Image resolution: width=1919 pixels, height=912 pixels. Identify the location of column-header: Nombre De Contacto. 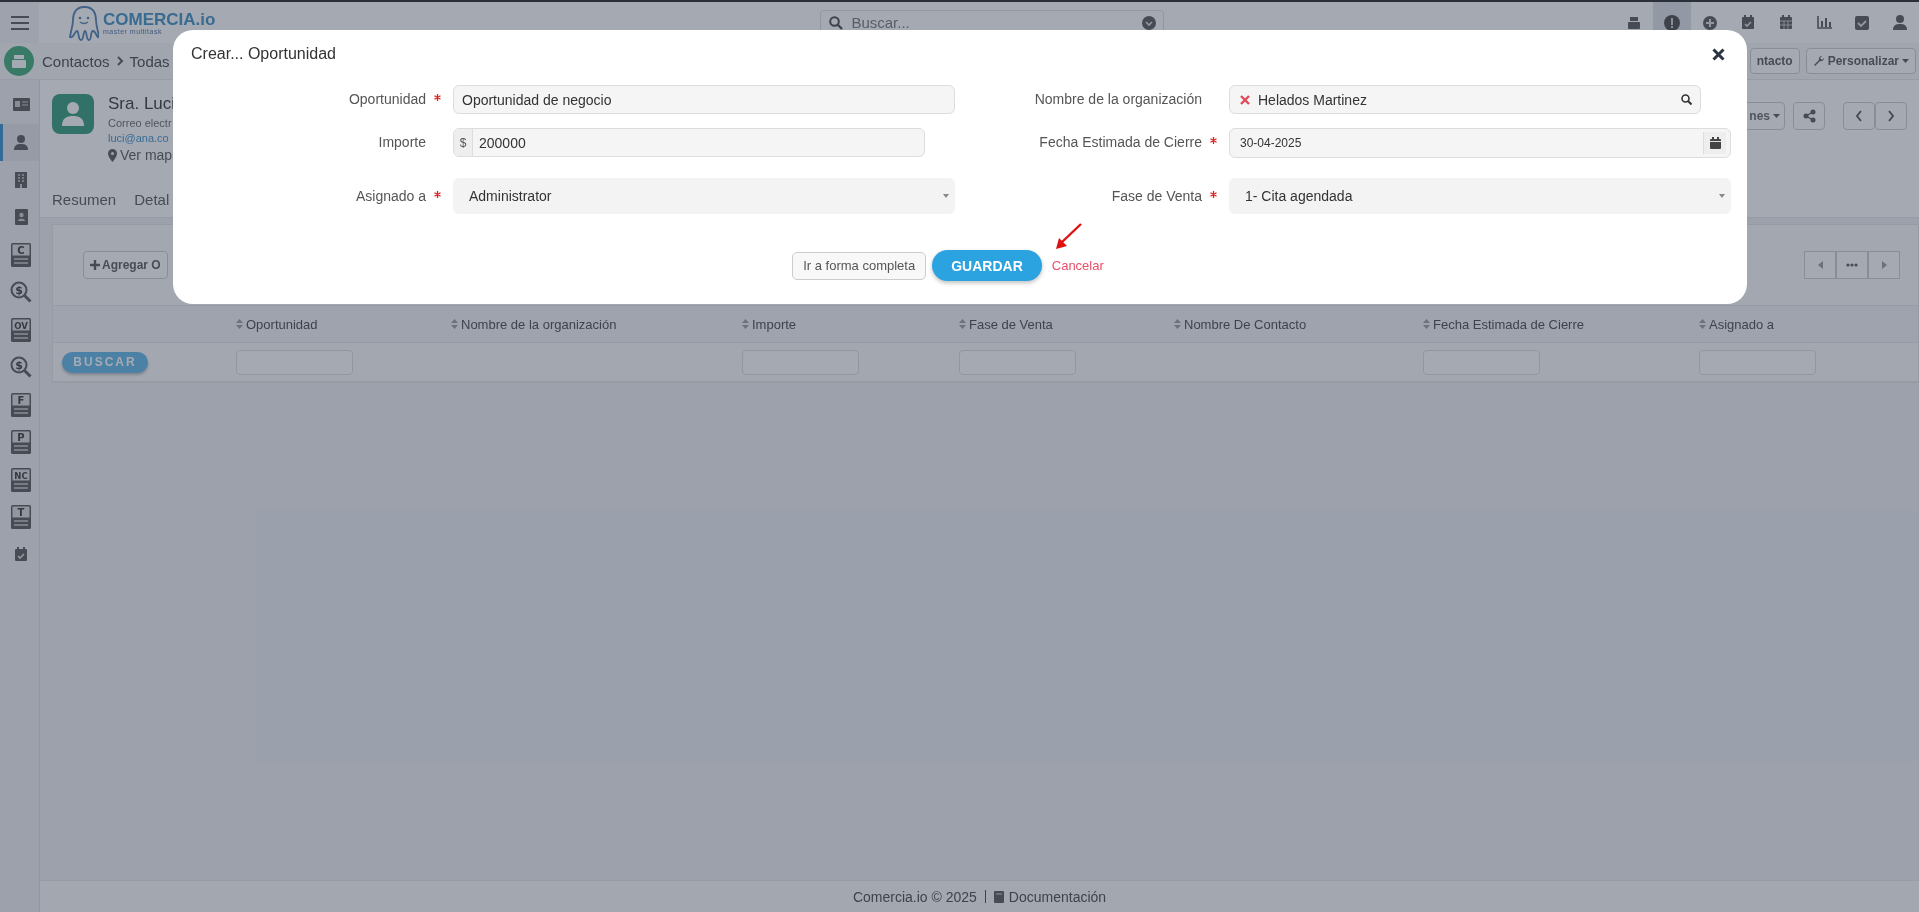
(1240, 324).